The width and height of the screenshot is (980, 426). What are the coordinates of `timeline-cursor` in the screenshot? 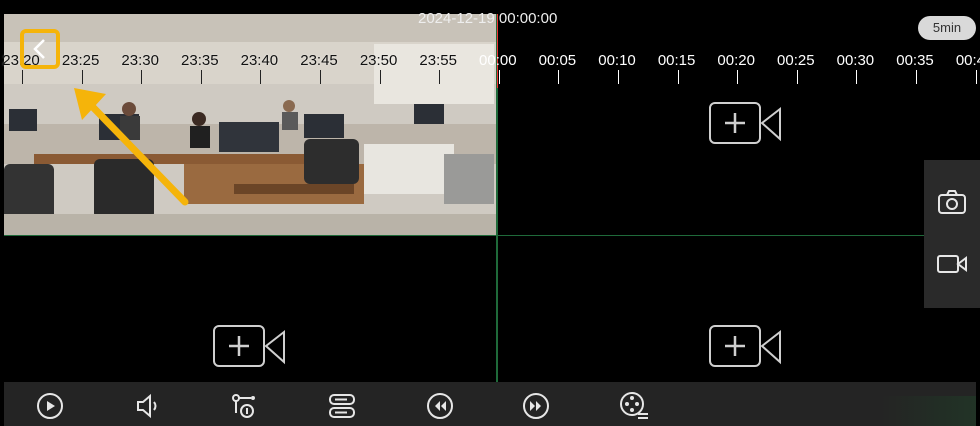 It's located at (497, 51).